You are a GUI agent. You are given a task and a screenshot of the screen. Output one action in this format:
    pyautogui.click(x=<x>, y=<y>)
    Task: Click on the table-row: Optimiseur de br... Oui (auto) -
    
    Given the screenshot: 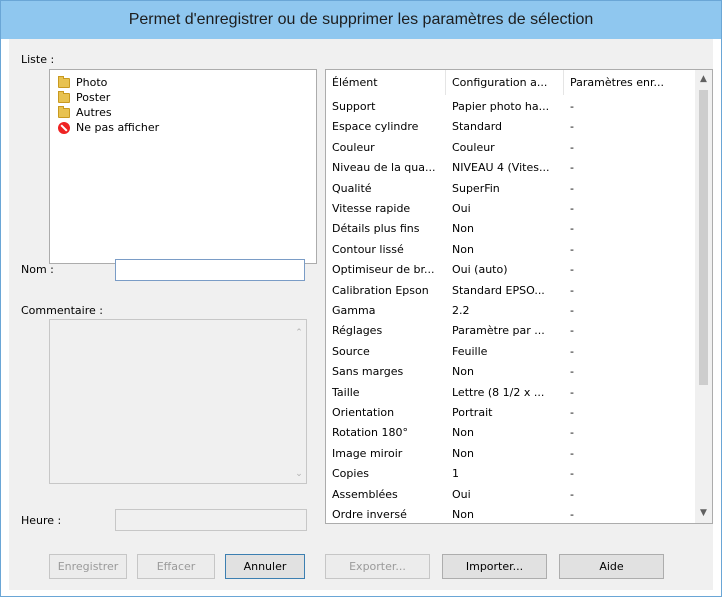 What is the action you would take?
    pyautogui.click(x=511, y=269)
    